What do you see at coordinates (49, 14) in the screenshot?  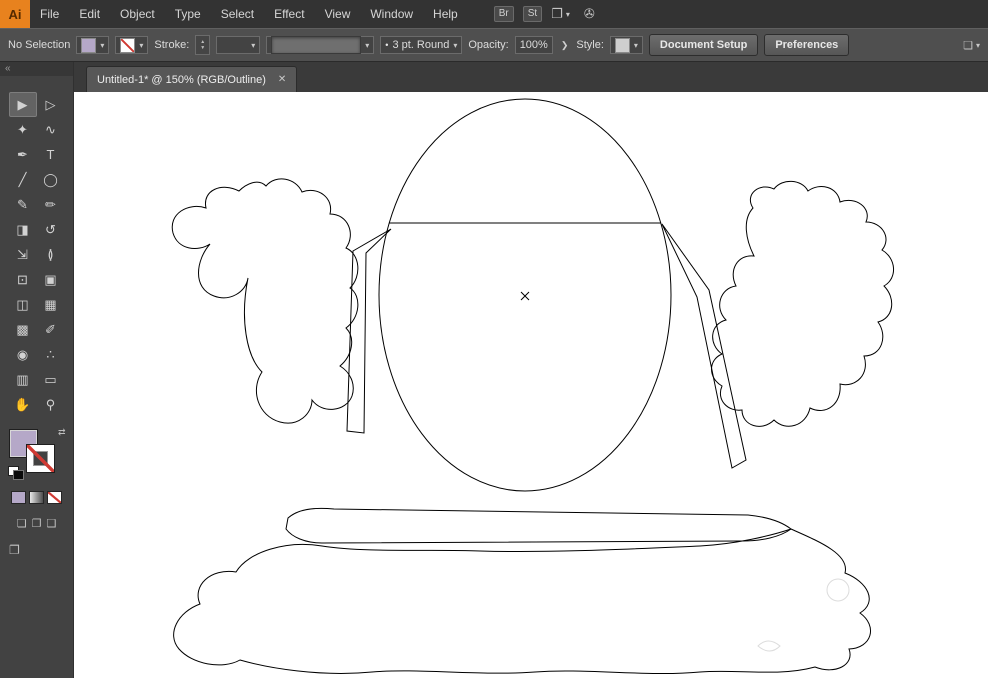 I see `menu-file: File` at bounding box center [49, 14].